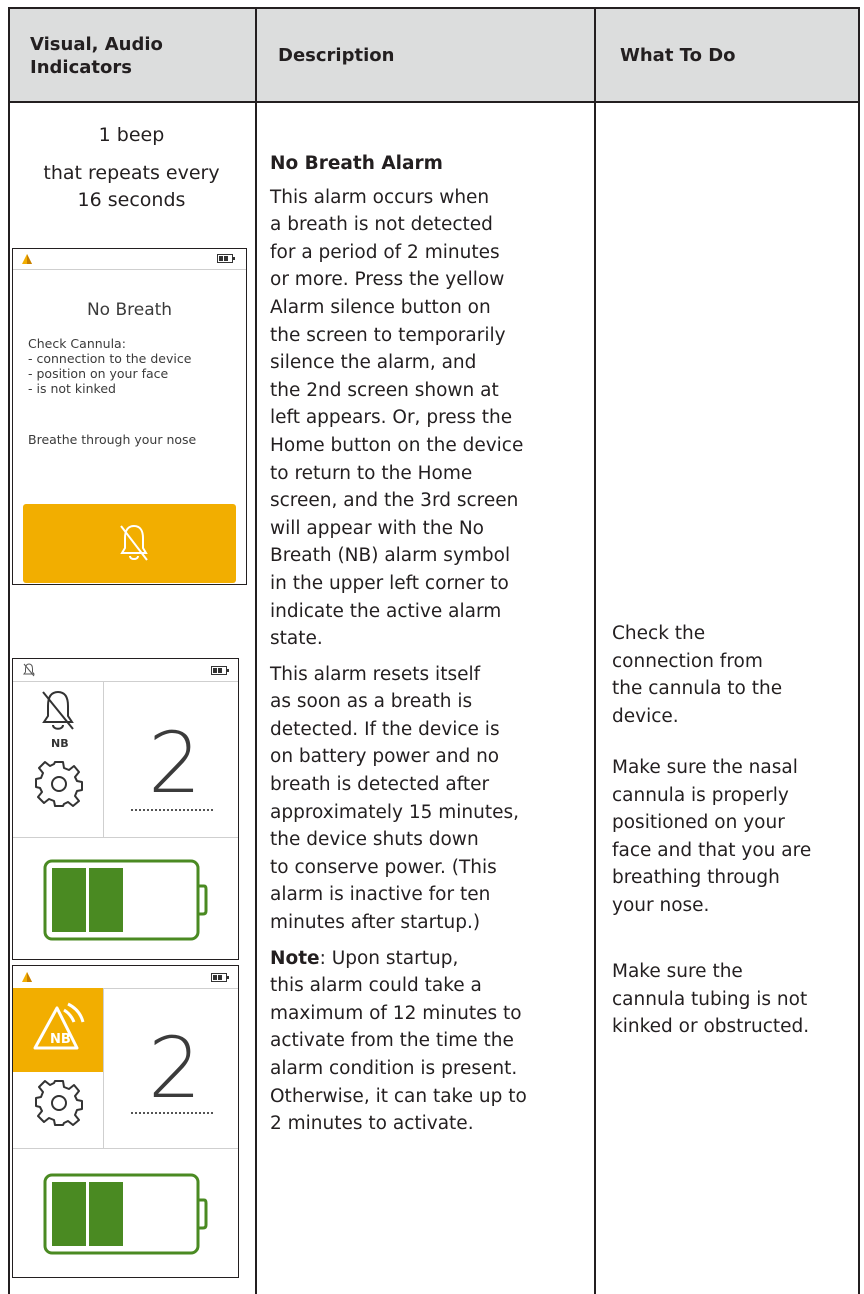 This screenshot has width=864, height=1294. What do you see at coordinates (434, 102) in the screenshot?
I see `header-divider` at bounding box center [434, 102].